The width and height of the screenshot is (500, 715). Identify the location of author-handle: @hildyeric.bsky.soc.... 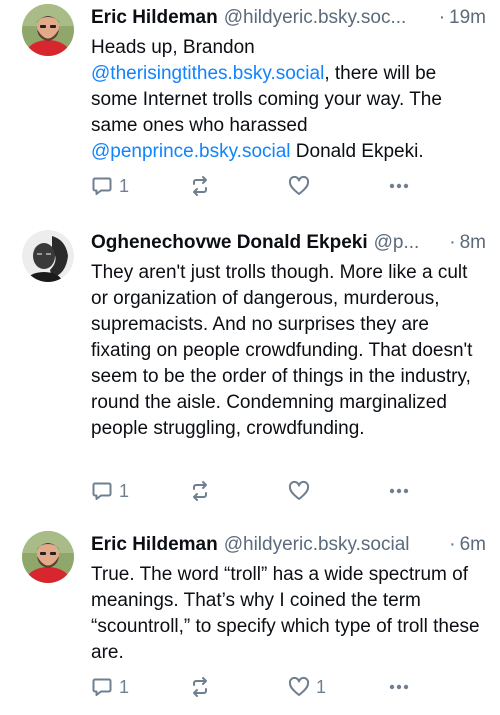
(328, 18).